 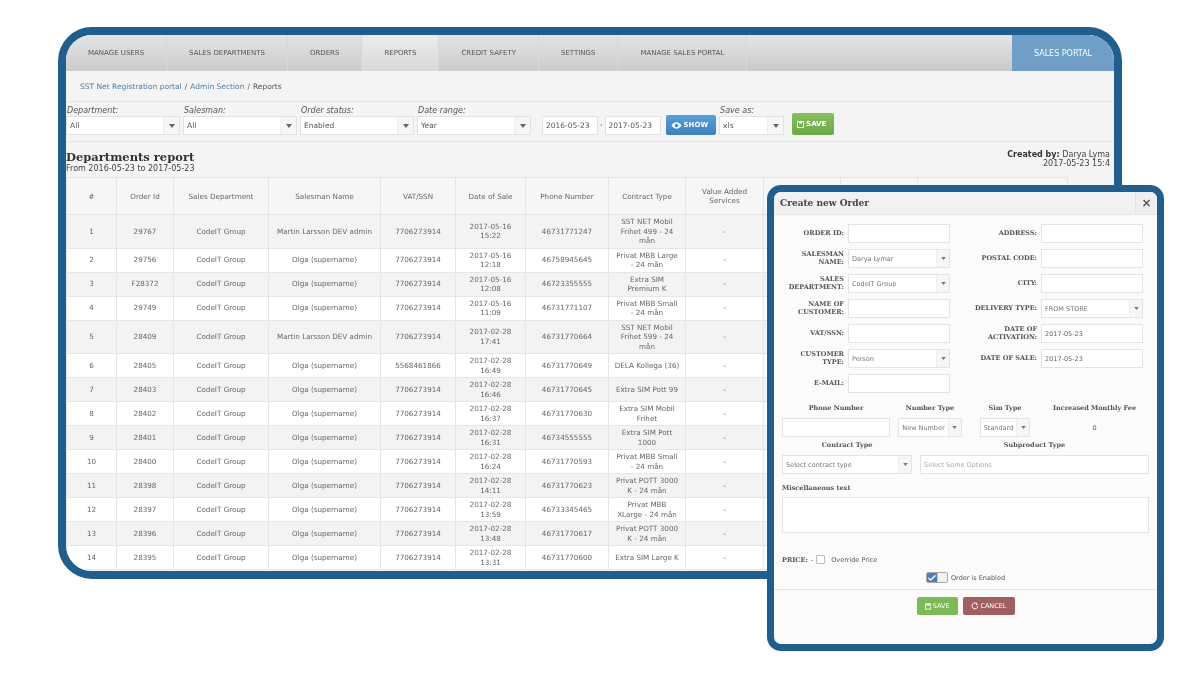 What do you see at coordinates (442, 110) in the screenshot?
I see `filter-label: Date range:` at bounding box center [442, 110].